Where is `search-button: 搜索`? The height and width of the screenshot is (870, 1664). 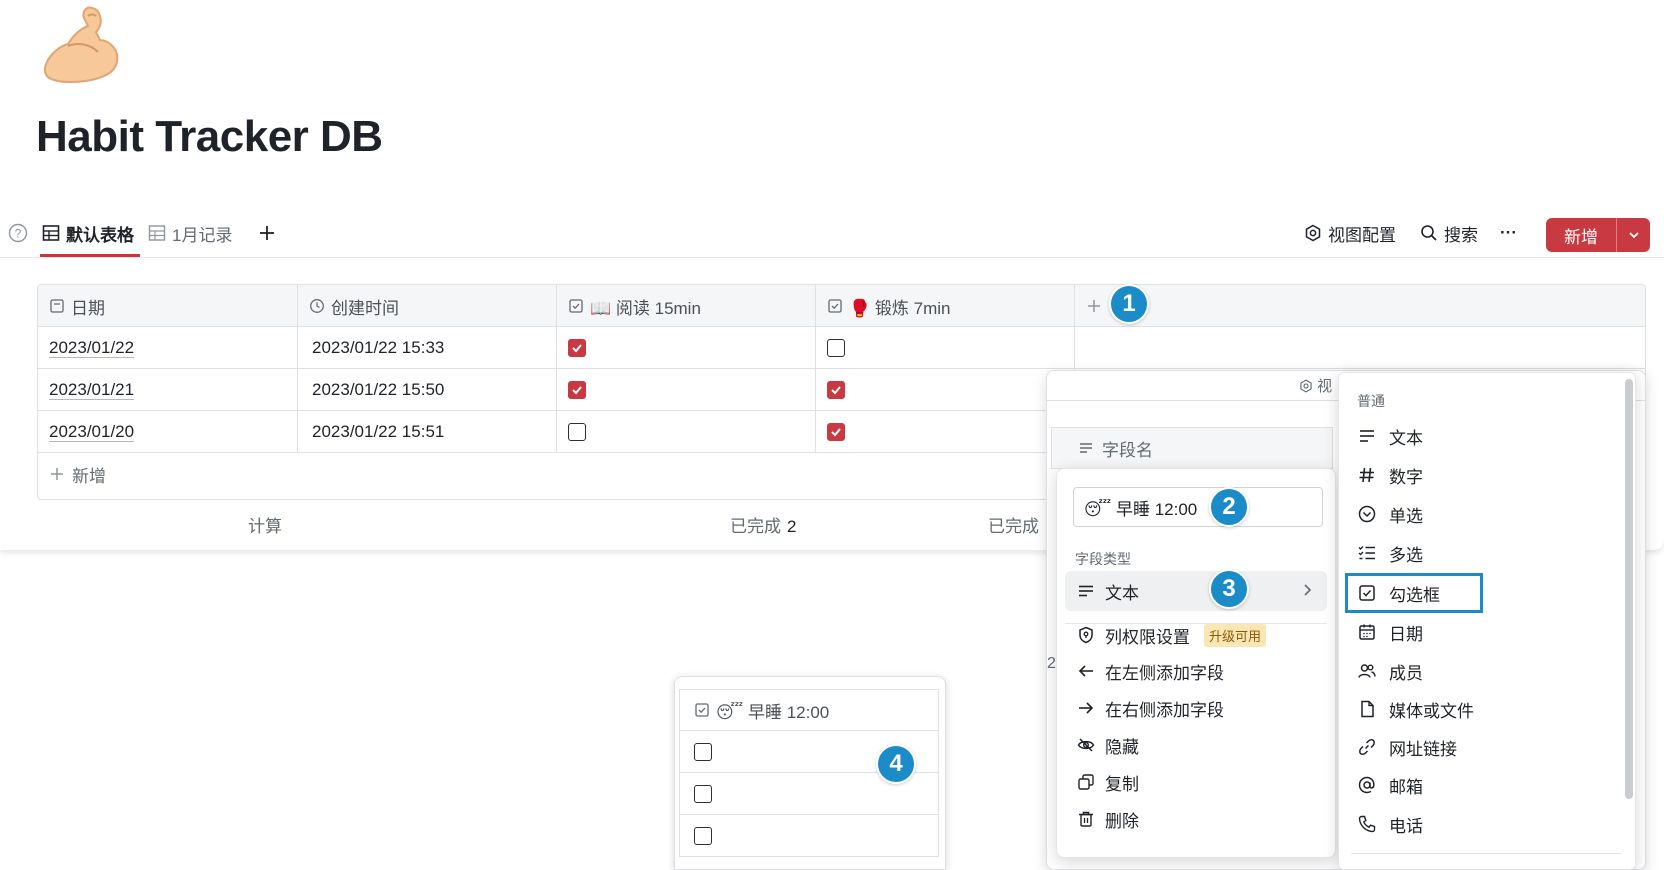
search-button: 搜索 is located at coordinates (1449, 233).